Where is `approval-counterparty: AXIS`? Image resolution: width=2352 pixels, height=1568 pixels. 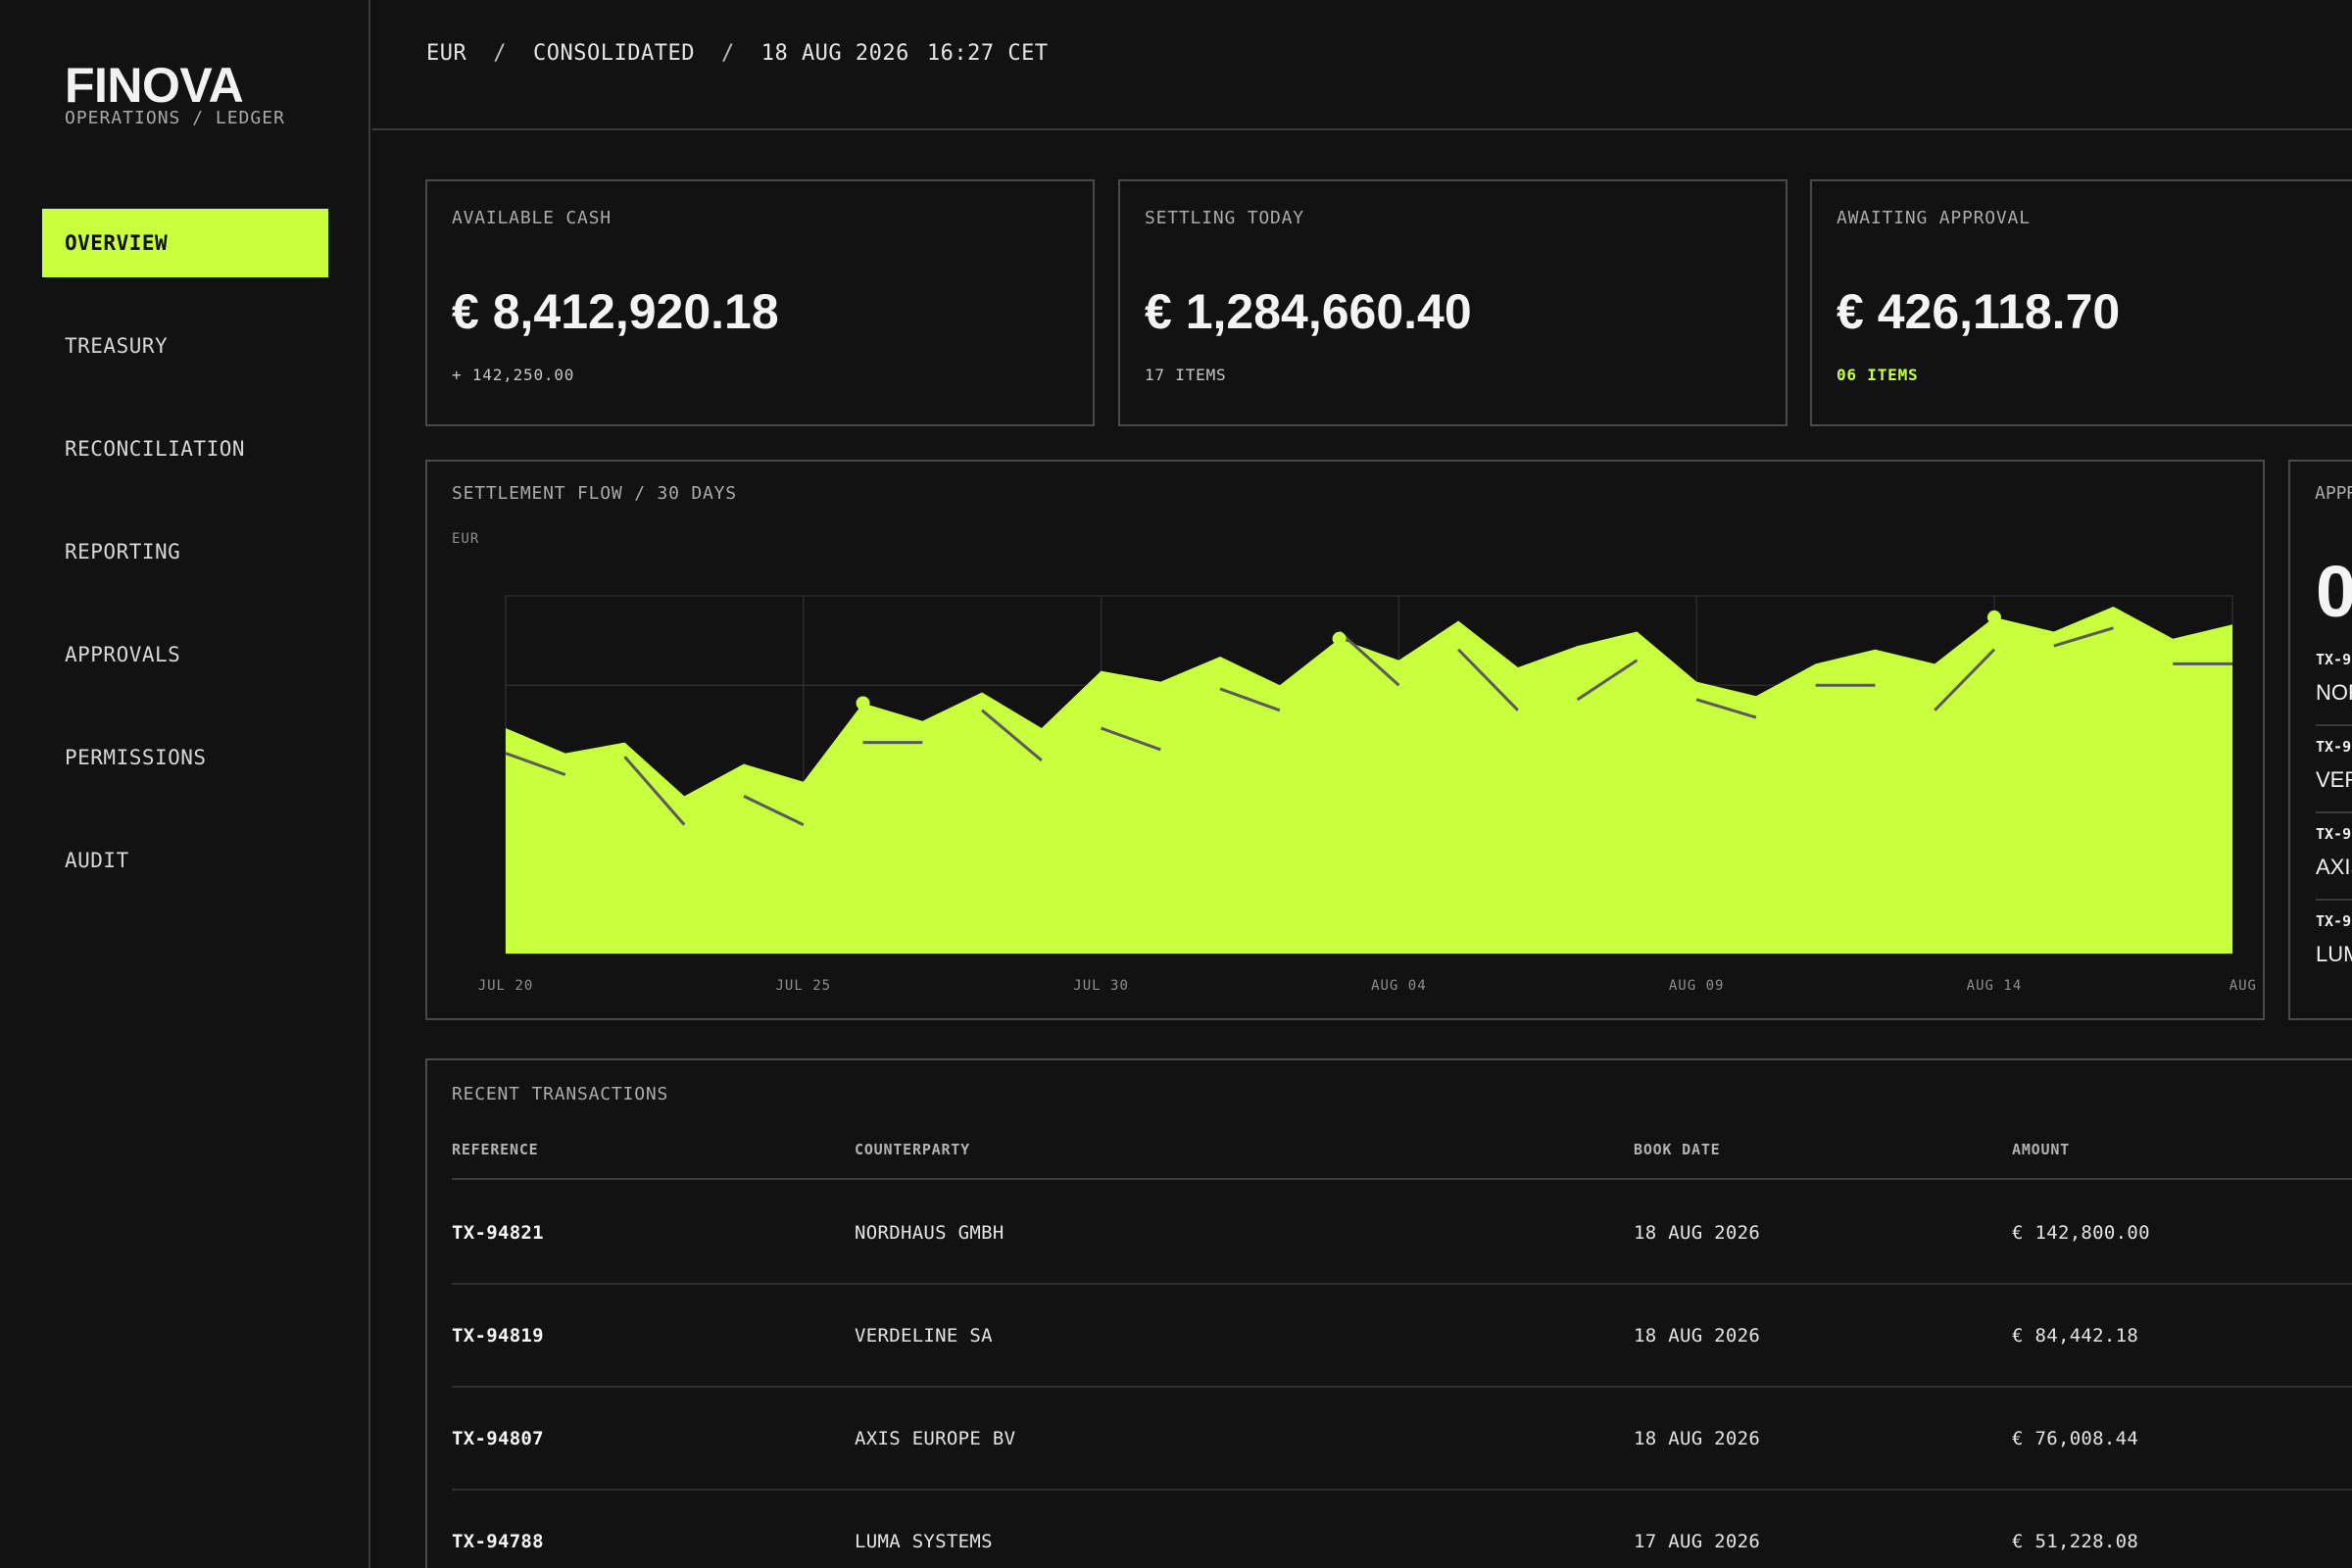
approval-counterparty: AXIS is located at coordinates (2334, 867).